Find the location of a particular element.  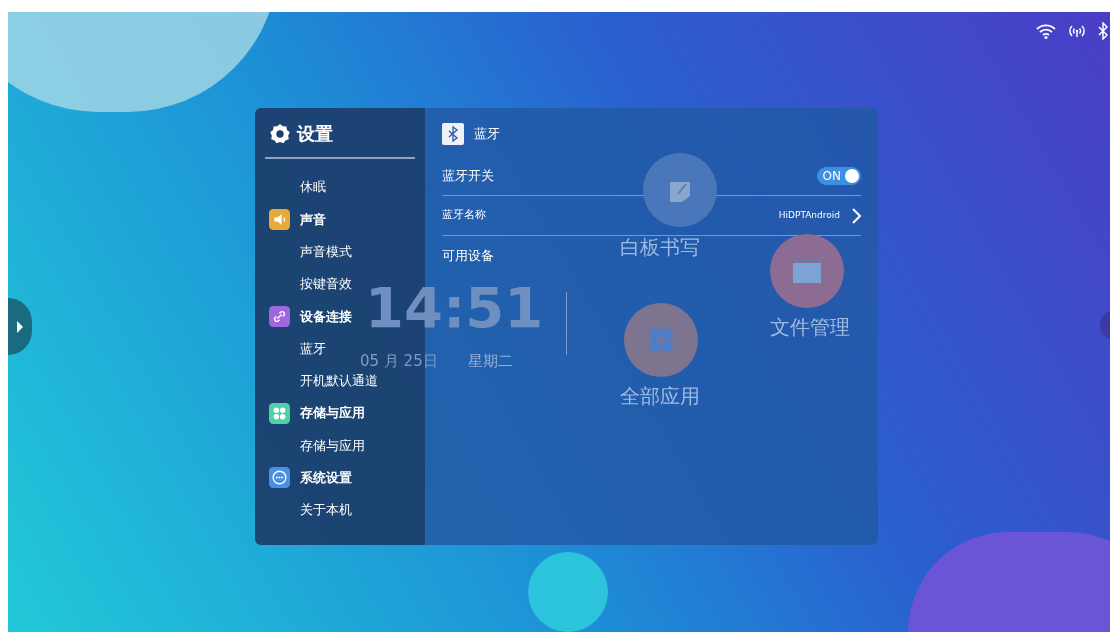

sidebar-title: 设置 is located at coordinates (315, 134).